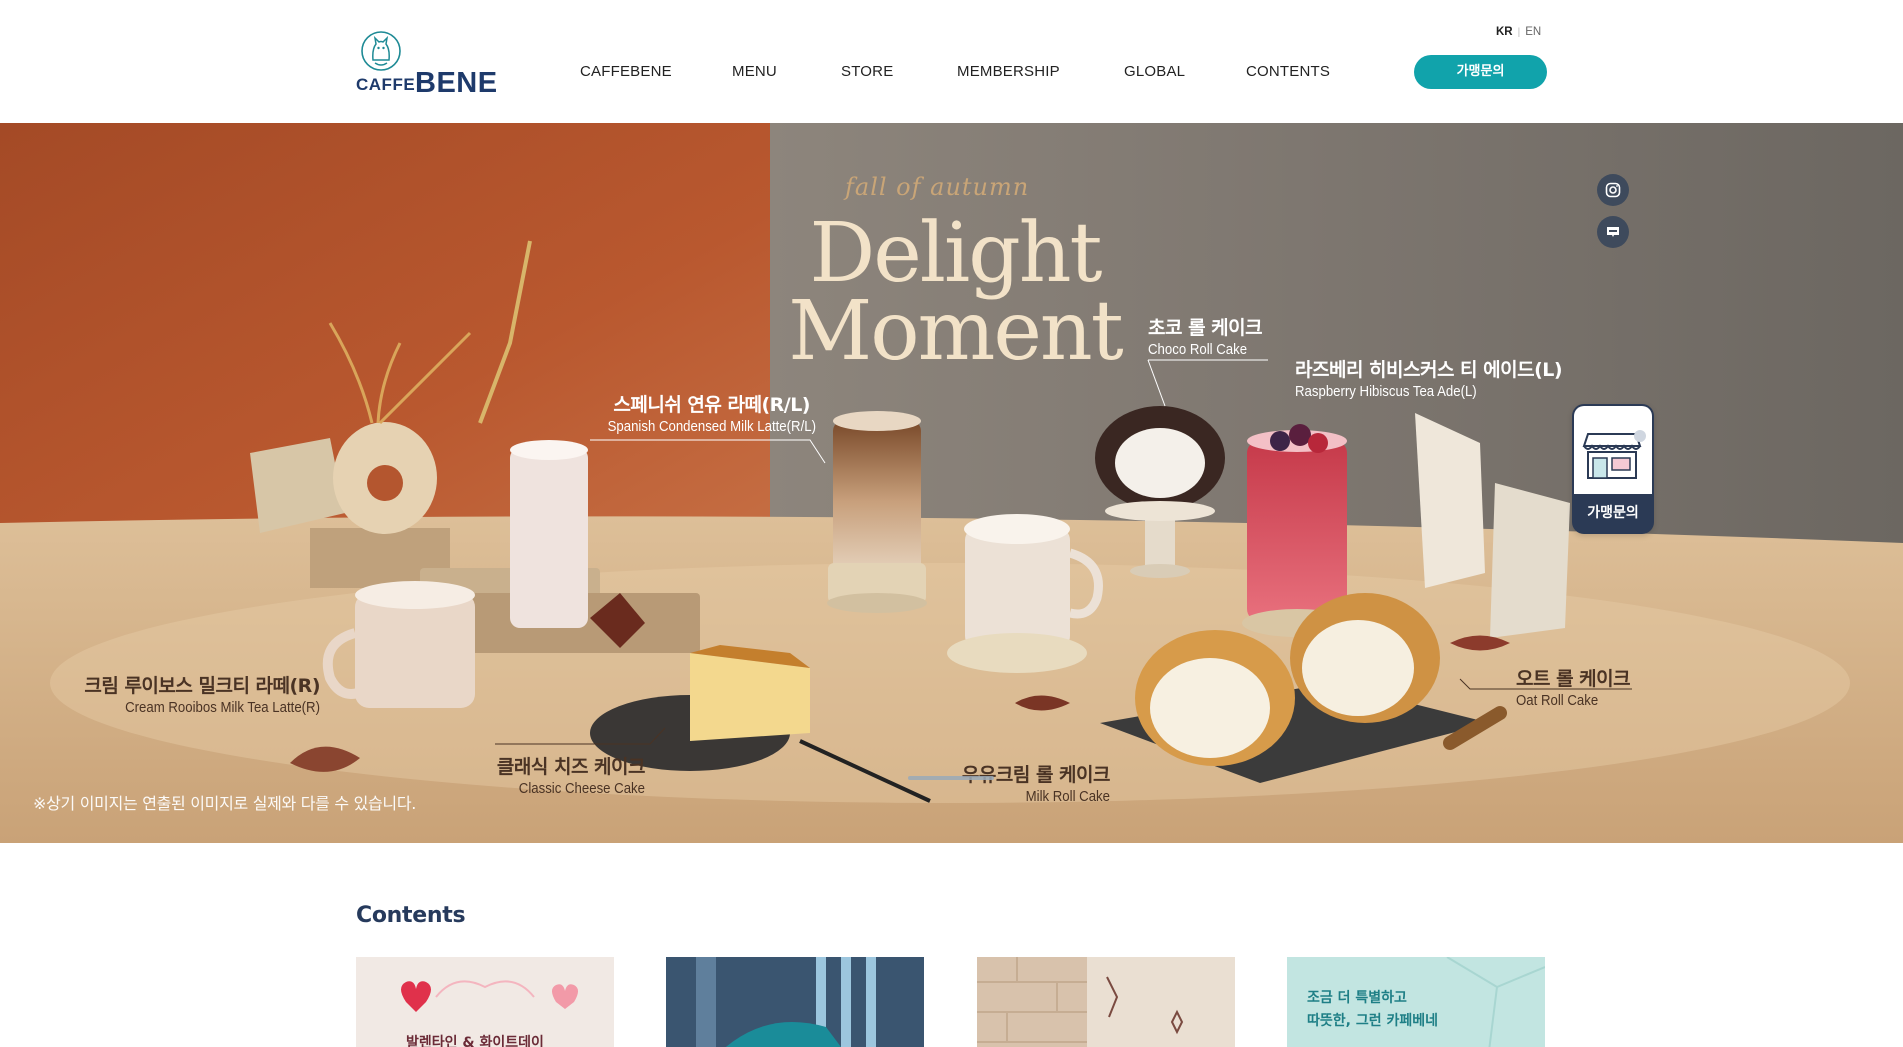 This screenshot has width=1903, height=1047. I want to click on content-card-copy-line2: 따뜻한, 그런 카페베네, so click(1372, 1021).